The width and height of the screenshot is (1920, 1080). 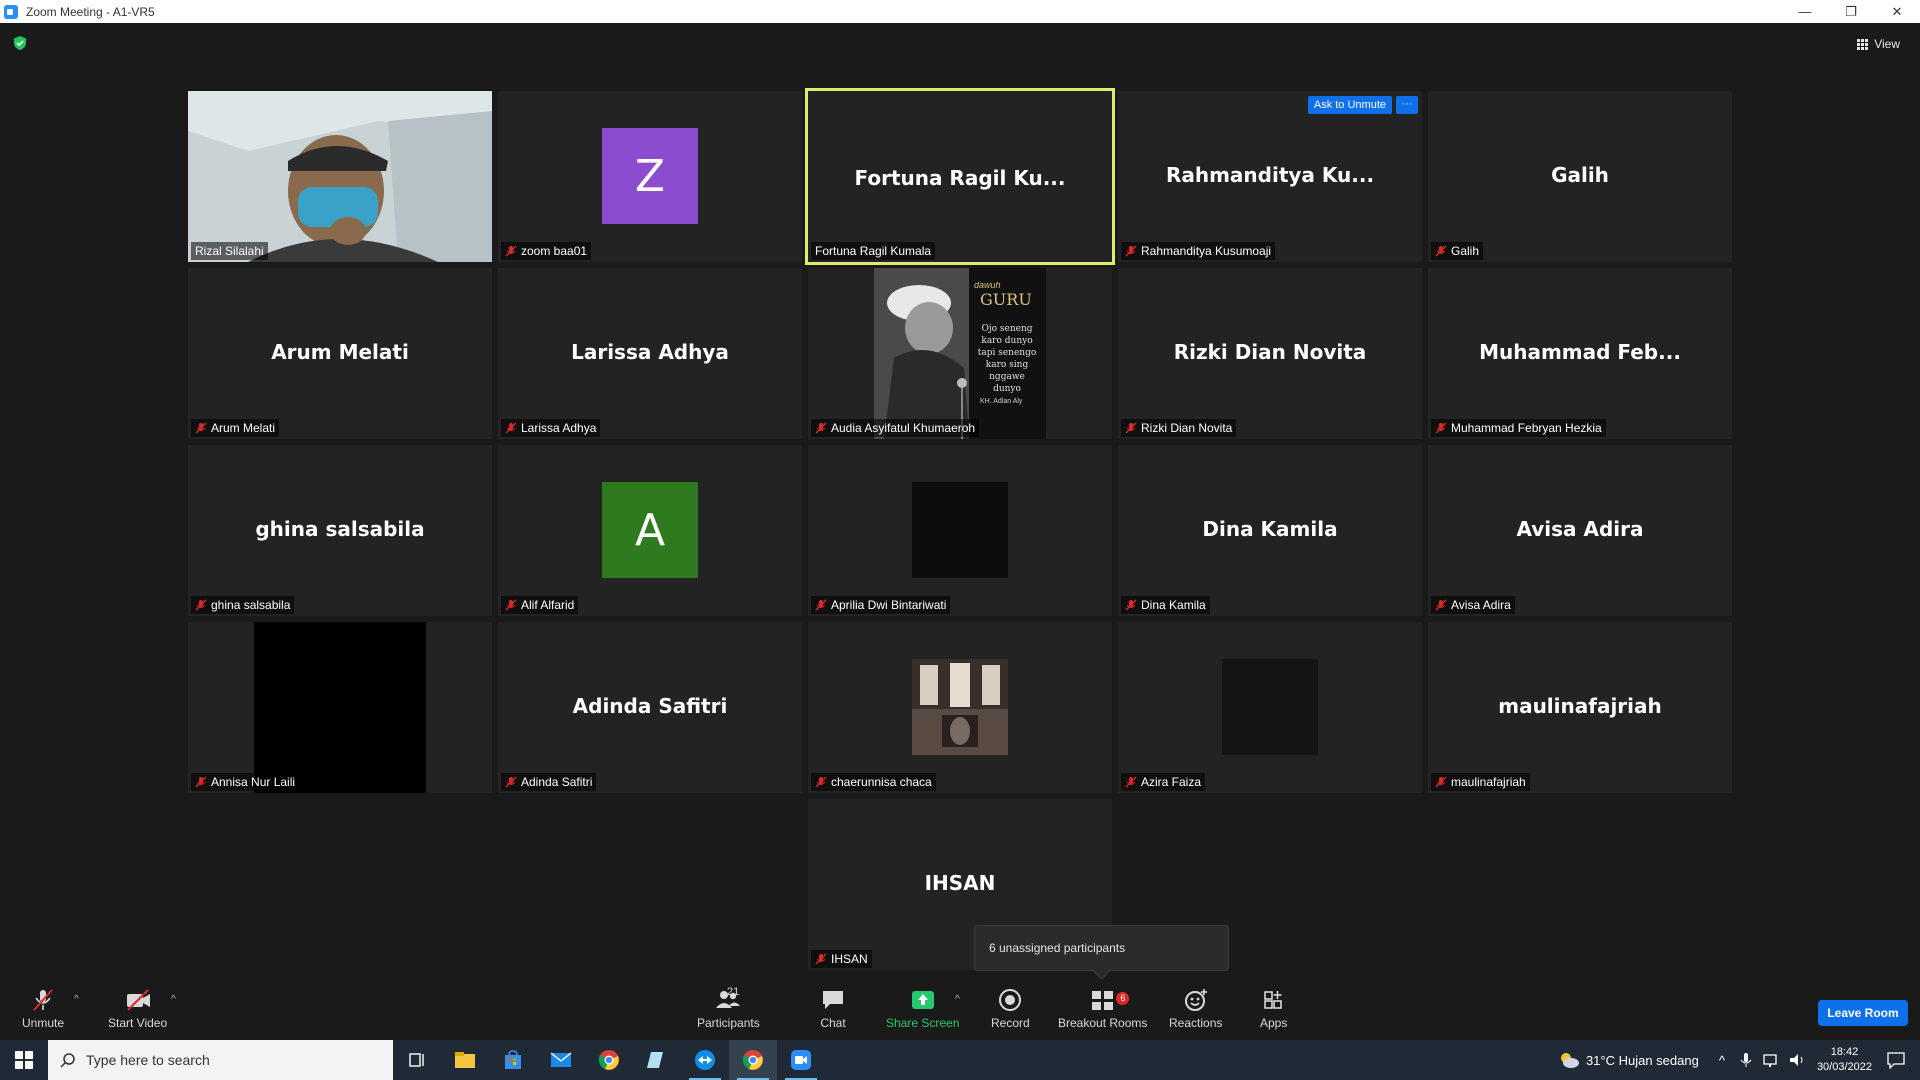 What do you see at coordinates (960, 883) in the screenshot?
I see `participant-display-name: IHSAN` at bounding box center [960, 883].